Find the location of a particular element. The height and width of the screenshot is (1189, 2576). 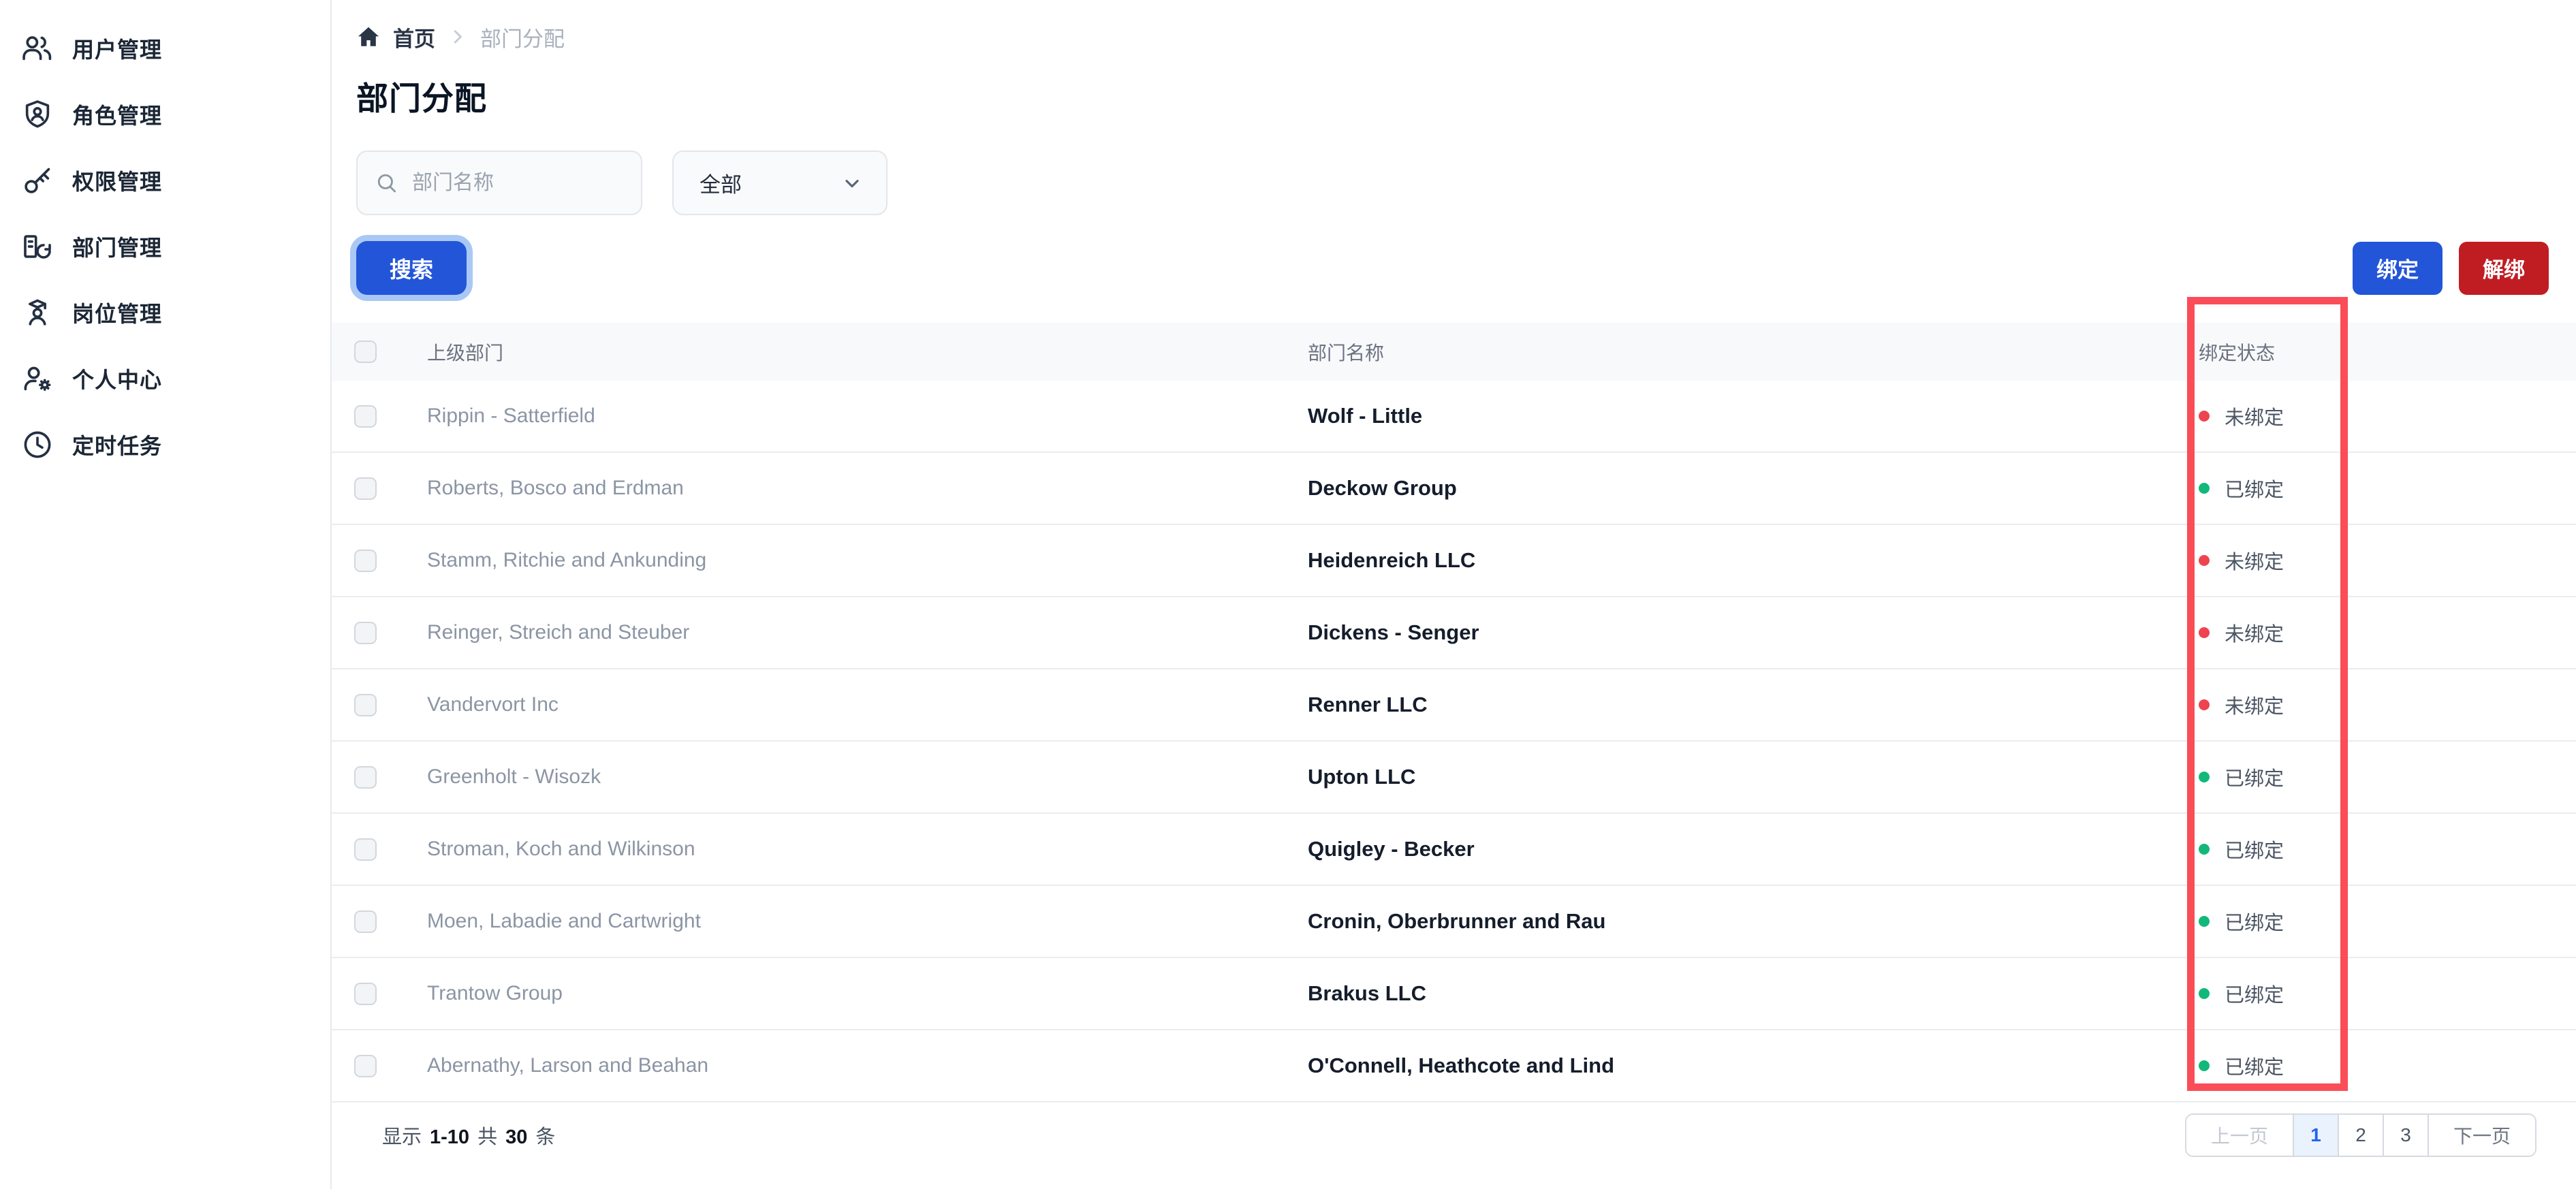

unbind-button: 解绑 is located at coordinates (2504, 268).